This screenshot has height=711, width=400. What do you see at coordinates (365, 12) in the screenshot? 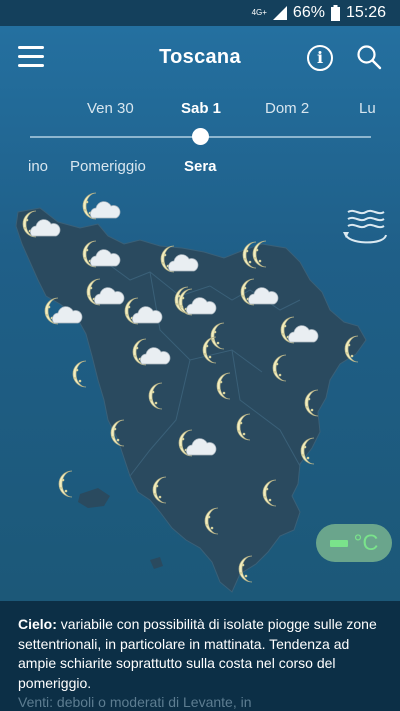
I see `clock: 15:26` at bounding box center [365, 12].